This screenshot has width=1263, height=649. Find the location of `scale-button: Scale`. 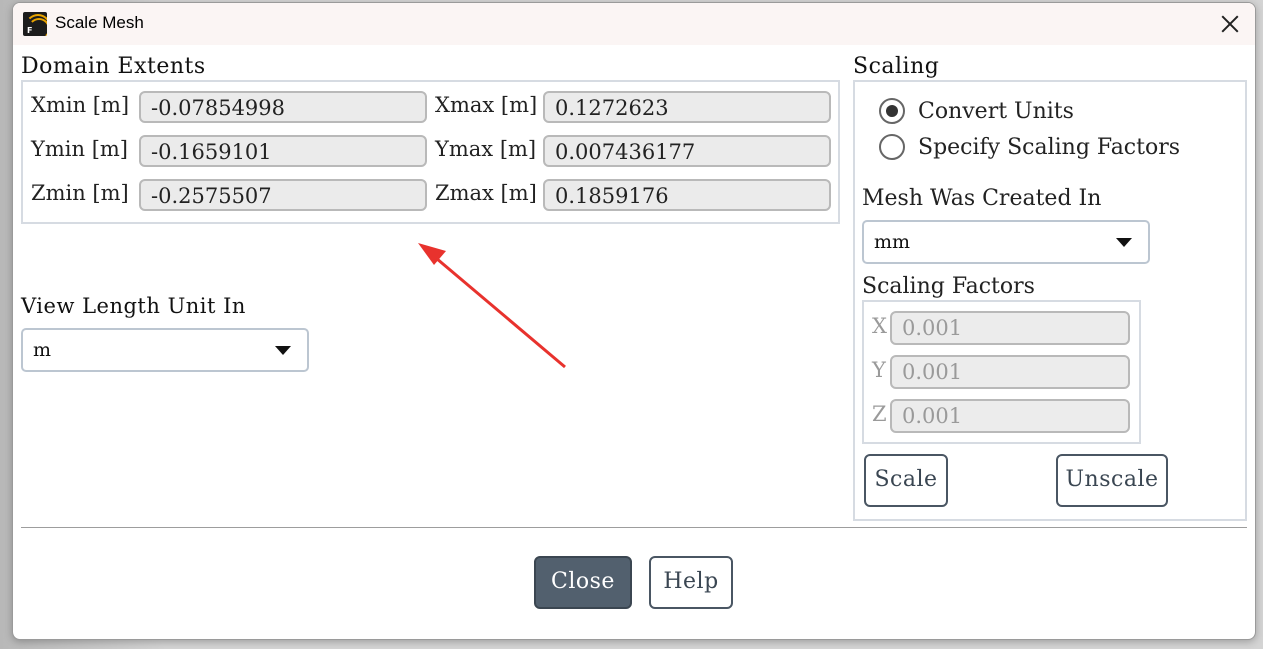

scale-button: Scale is located at coordinates (906, 480).